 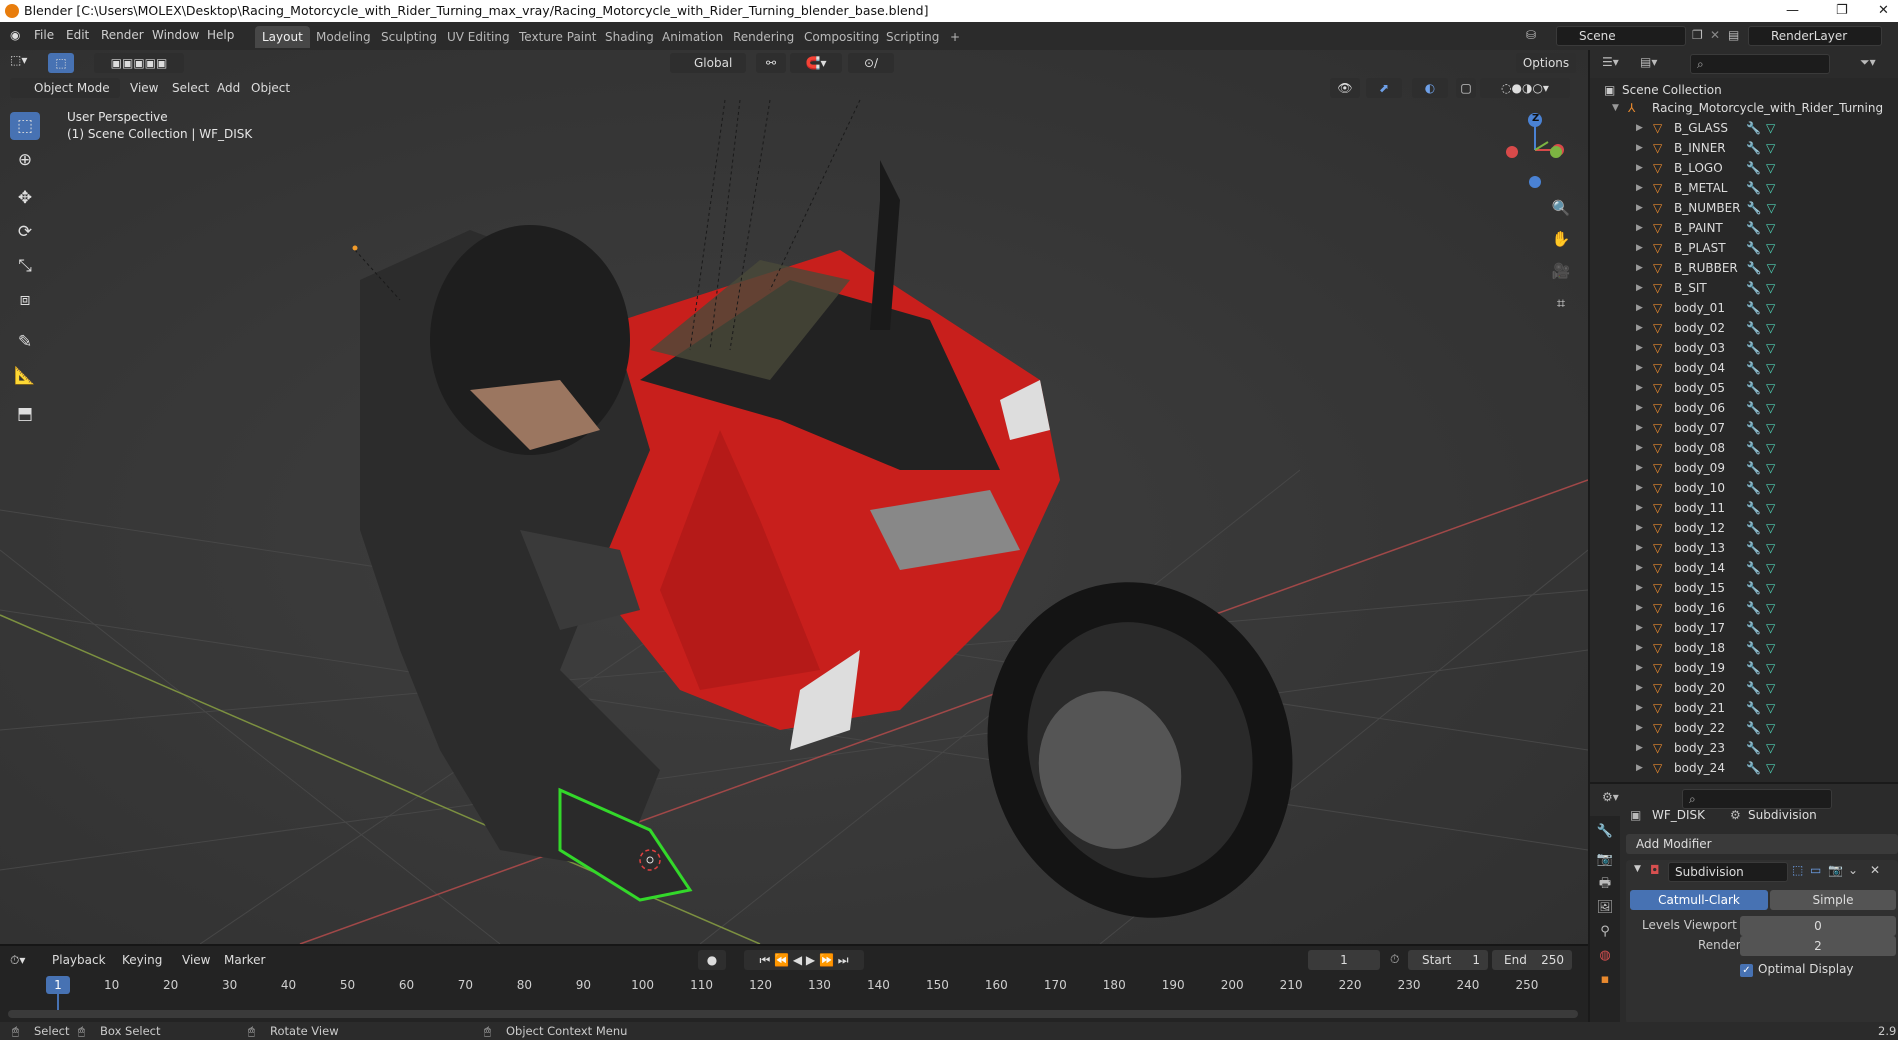 I want to click on move-tool-icon: ✥, so click(x=25, y=198).